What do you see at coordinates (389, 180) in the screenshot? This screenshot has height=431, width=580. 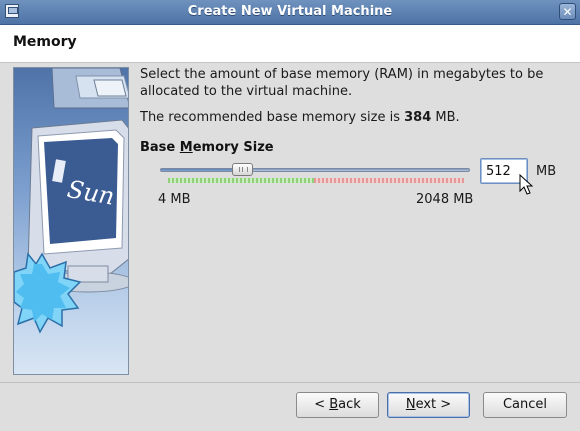 I see `slider-high-range` at bounding box center [389, 180].